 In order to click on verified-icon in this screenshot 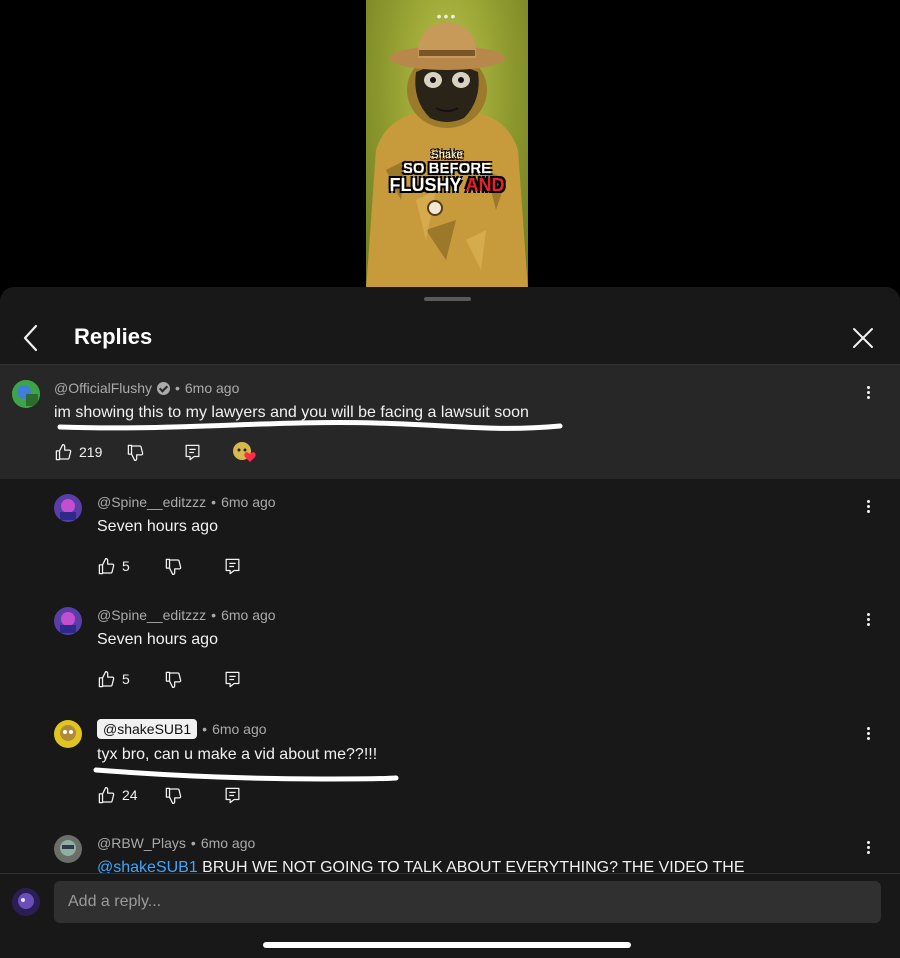, I will do `click(163, 388)`.